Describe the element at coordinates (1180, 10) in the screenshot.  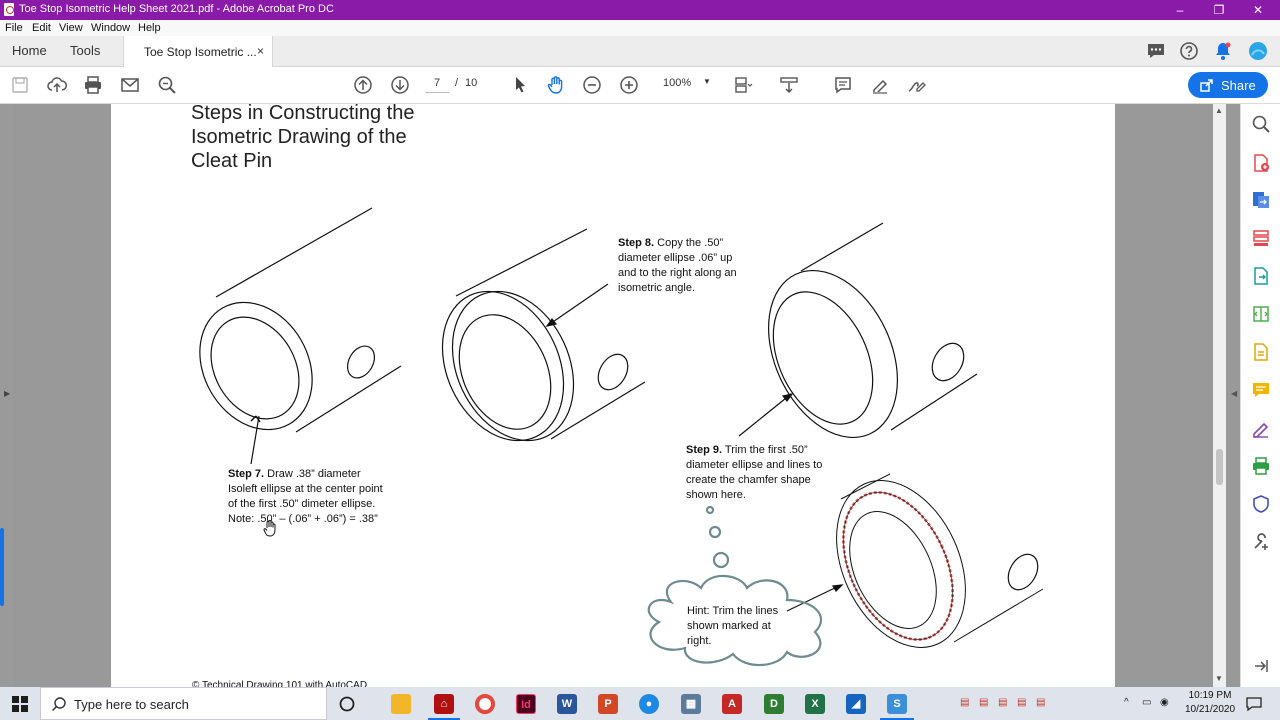
I see `minimize-button: –` at that location.